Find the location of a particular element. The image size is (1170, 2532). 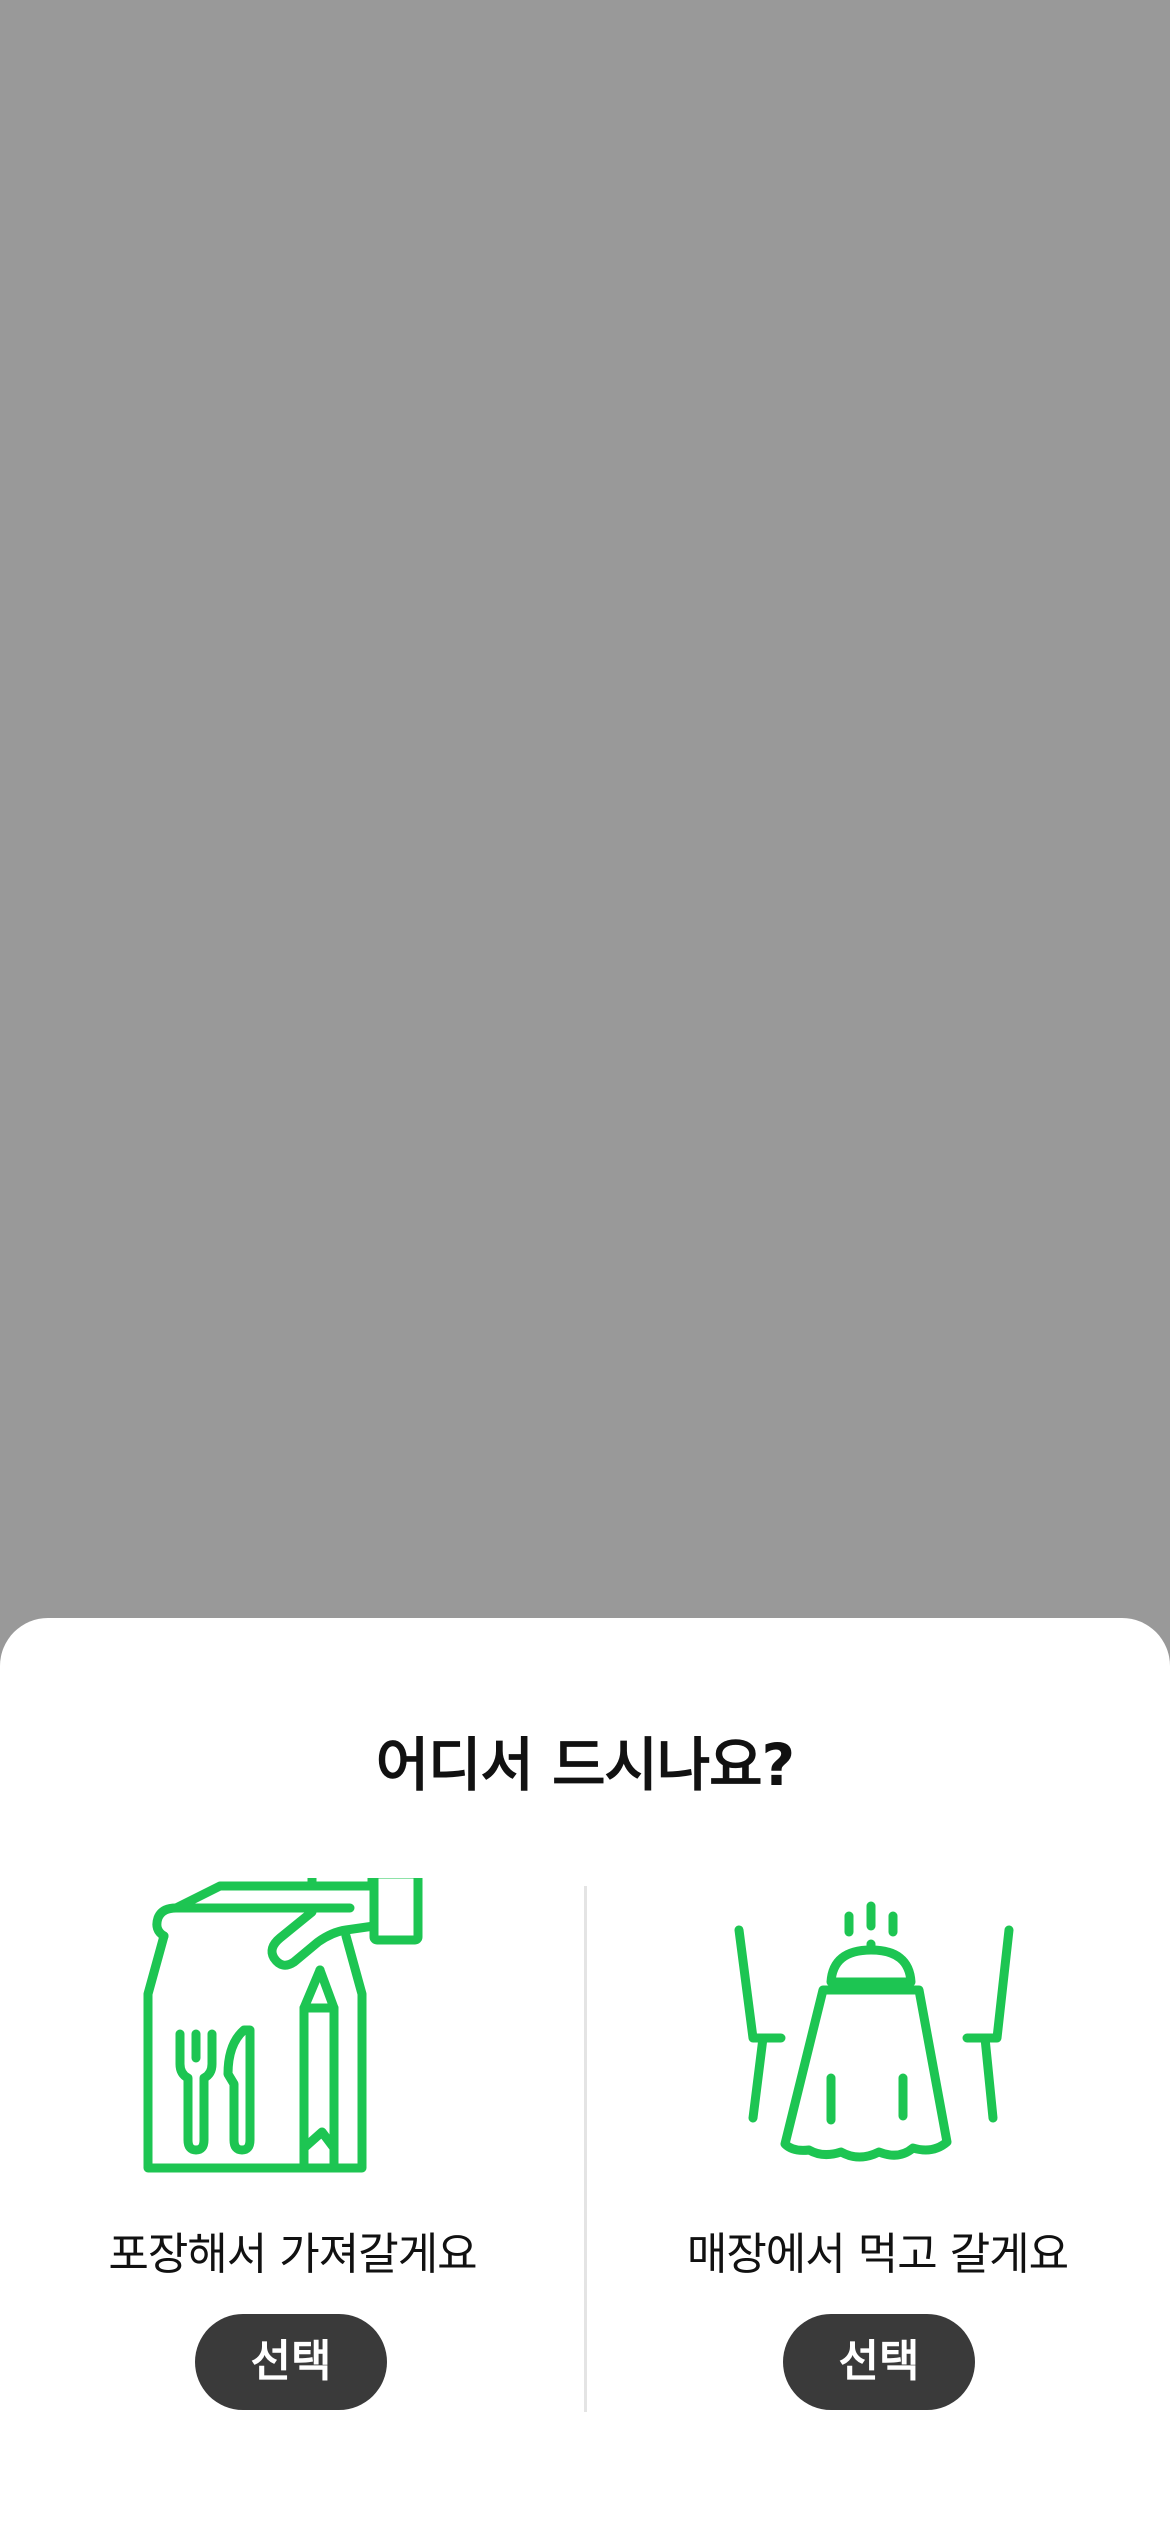

takeout-option: 포장해서 가져갈게요 선택 is located at coordinates (292, 2158).